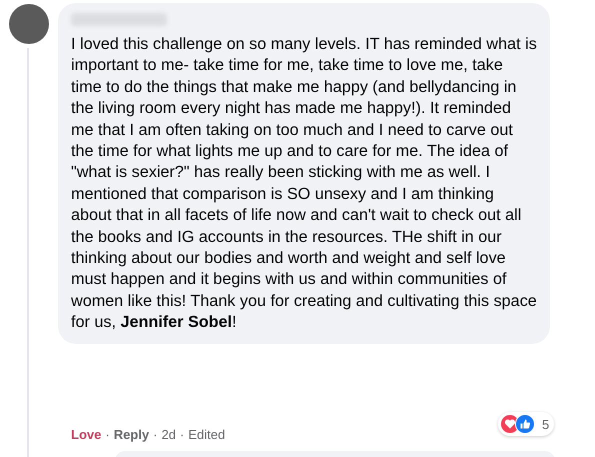 This screenshot has height=457, width=595. Describe the element at coordinates (29, 24) in the screenshot. I see `avatar` at that location.